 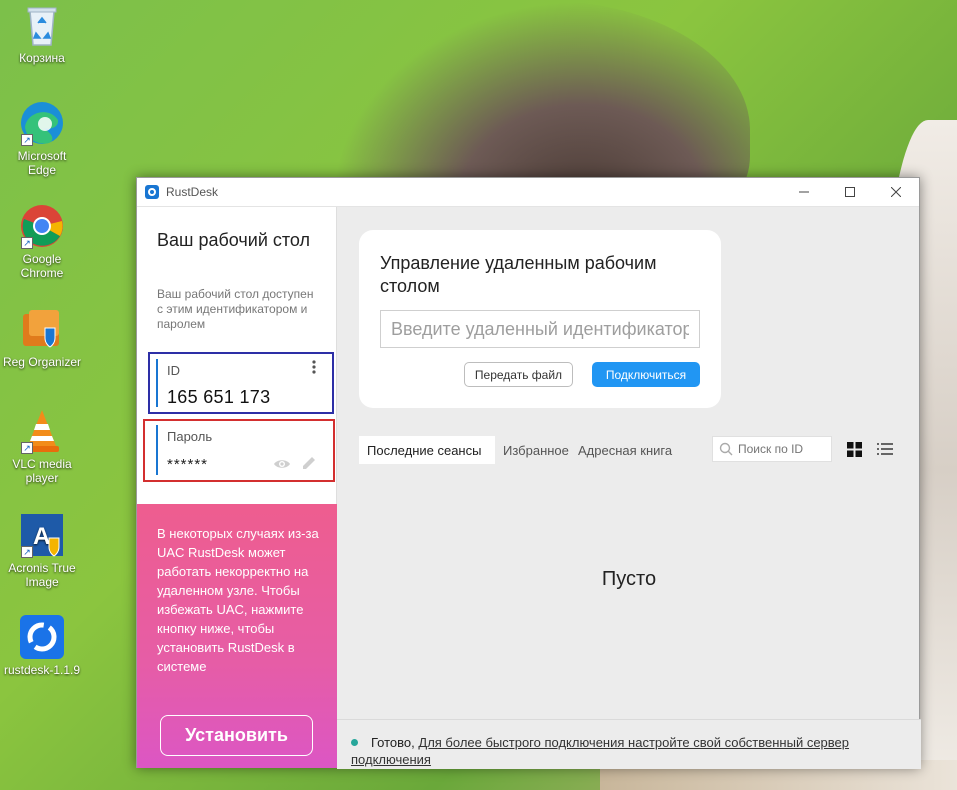 I want to click on maximize-icon, so click(x=850, y=192).